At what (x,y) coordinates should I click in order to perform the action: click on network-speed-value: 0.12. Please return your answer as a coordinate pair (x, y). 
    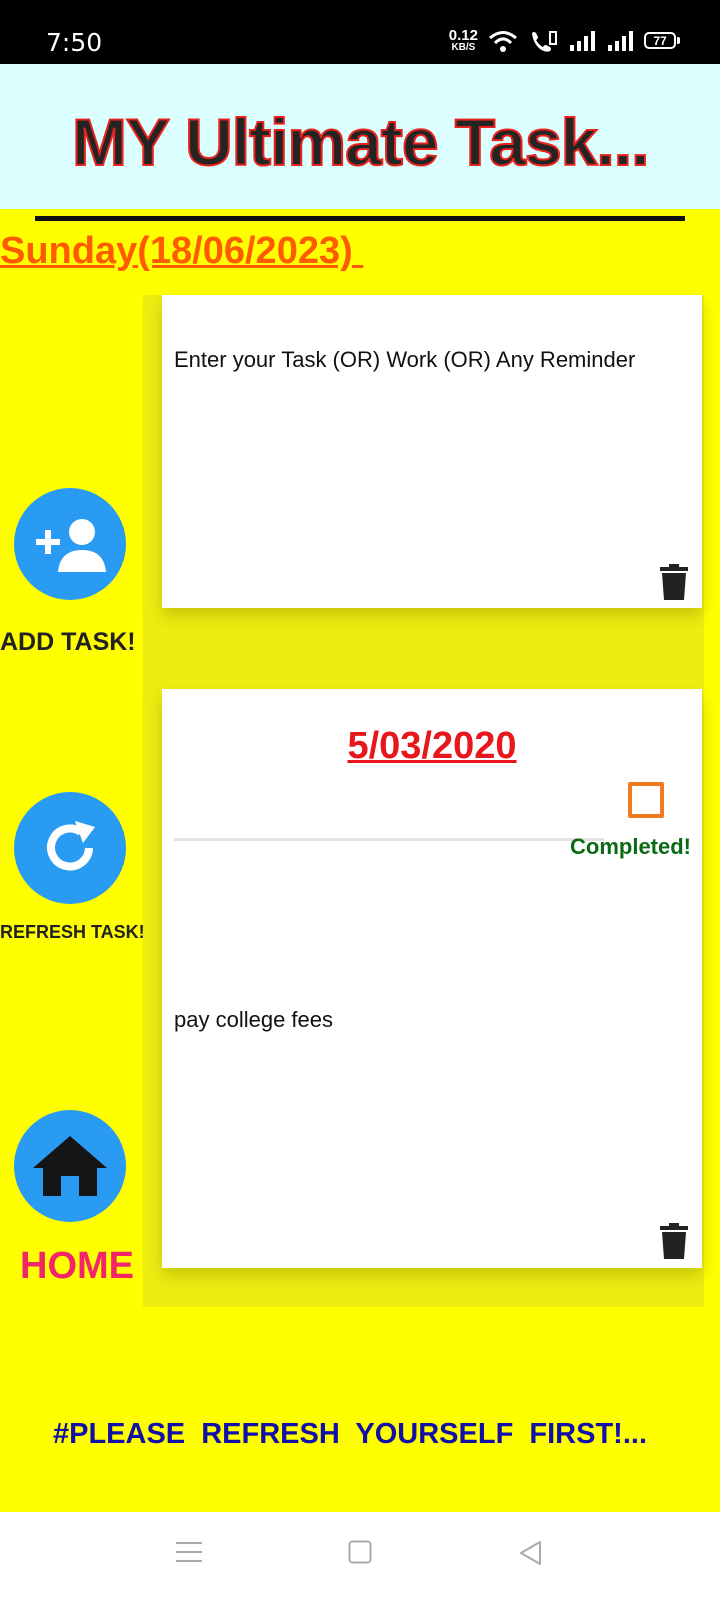
    Looking at the image, I should click on (463, 35).